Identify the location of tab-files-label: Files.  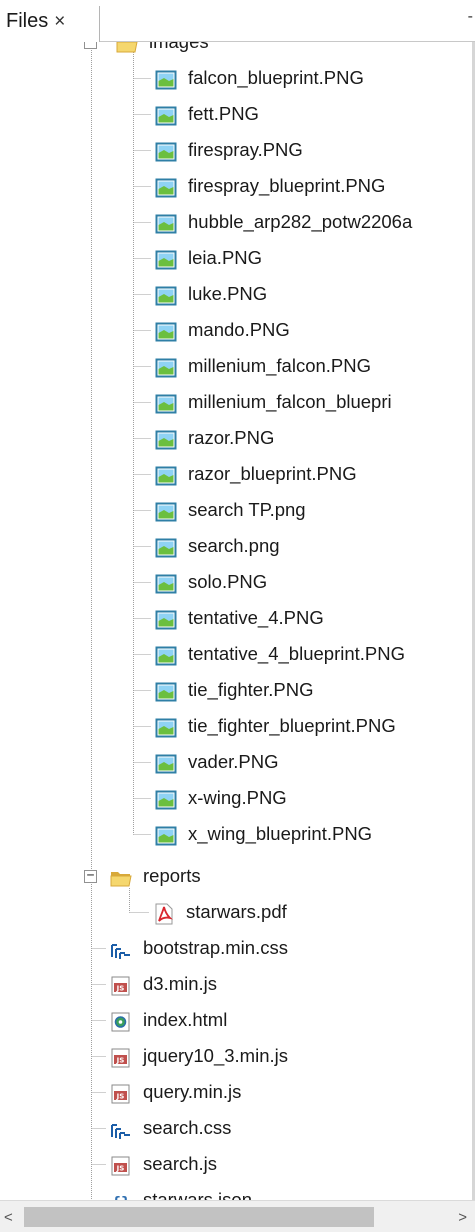
(27, 21).